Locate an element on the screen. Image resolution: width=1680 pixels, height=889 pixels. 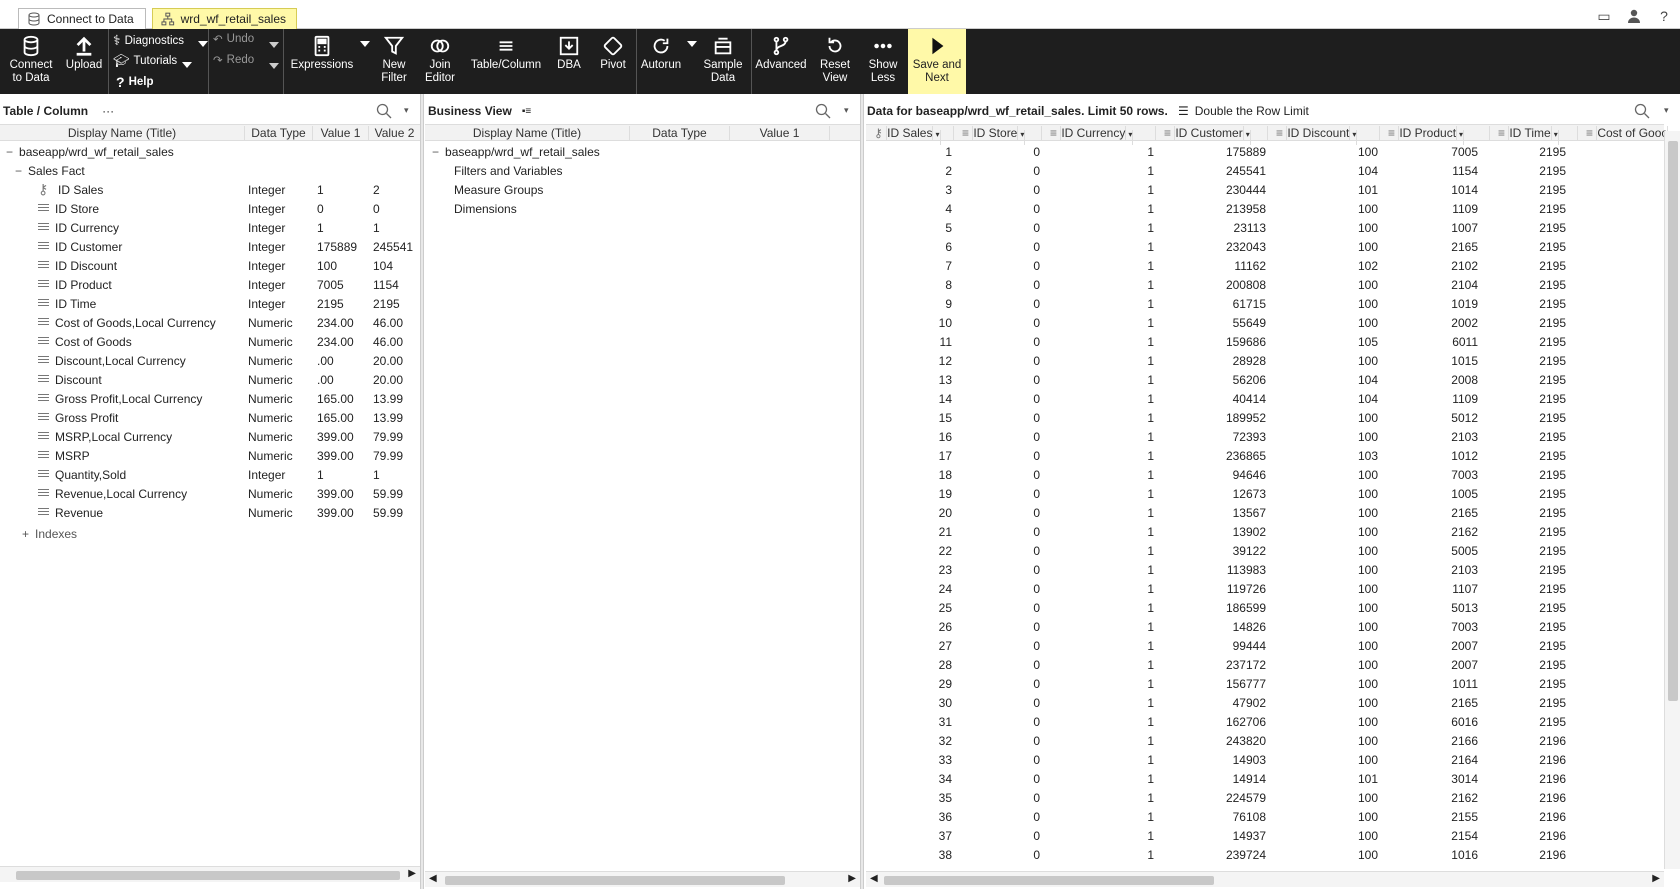
tutorials-button: 🎓︎ Tutorials is located at coordinates (145, 61).